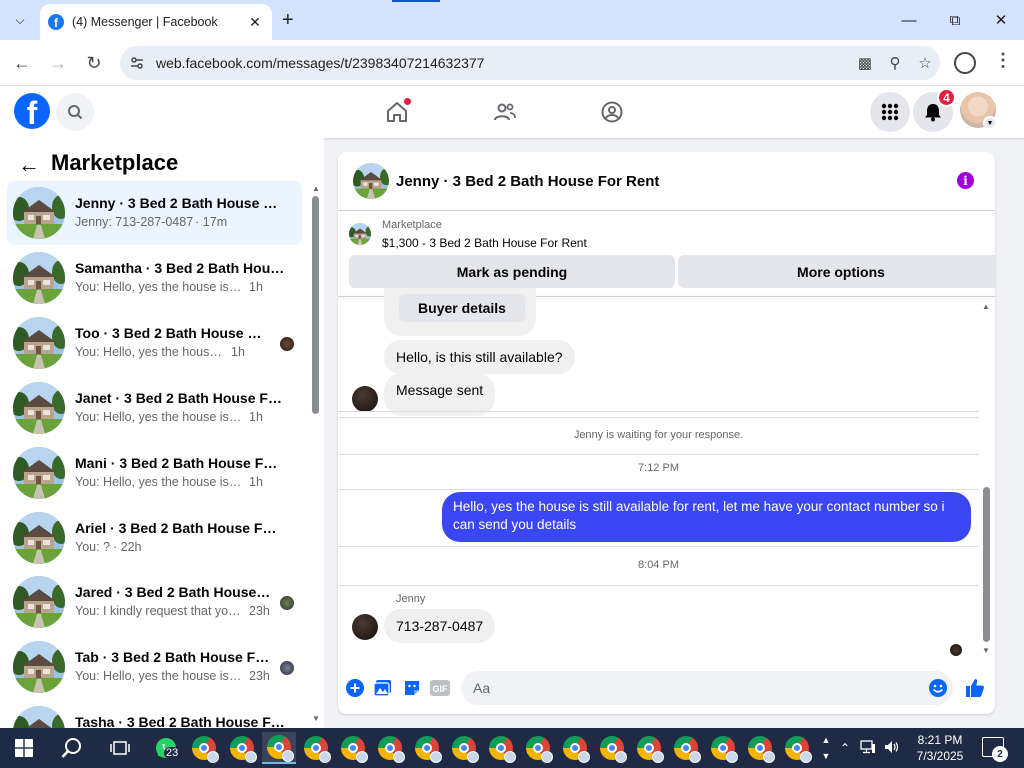 This screenshot has width=1024, height=768. What do you see at coordinates (256, 482) in the screenshot?
I see `preview-time: 1h` at bounding box center [256, 482].